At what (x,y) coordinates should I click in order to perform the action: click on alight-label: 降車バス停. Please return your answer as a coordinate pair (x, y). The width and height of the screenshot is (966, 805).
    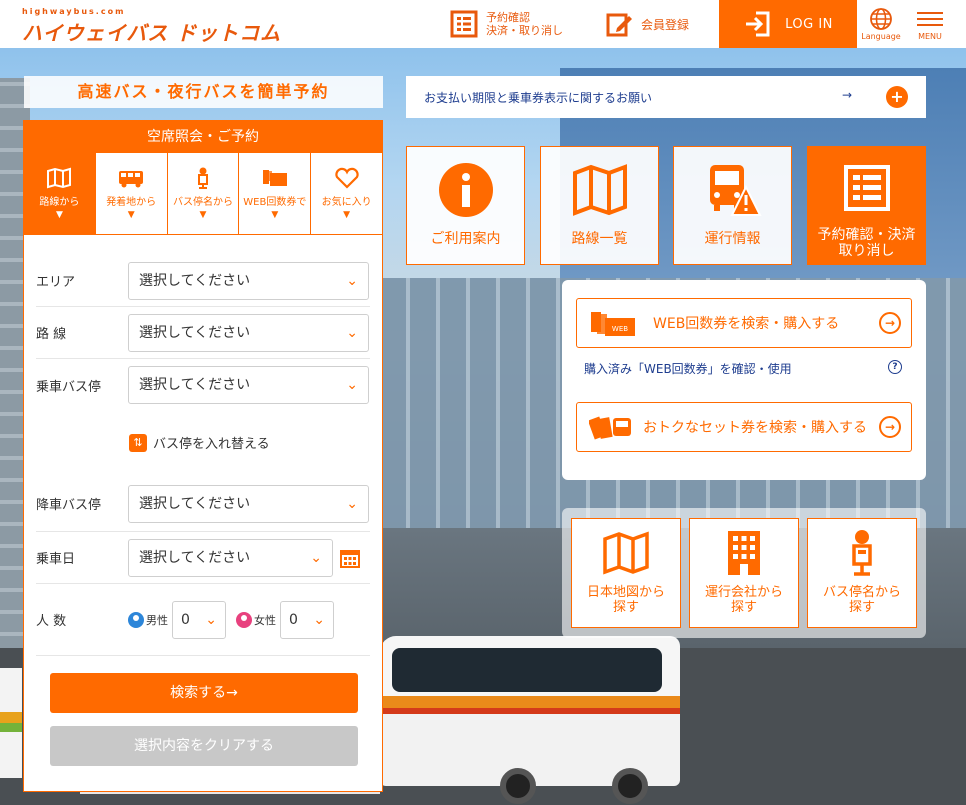
    Looking at the image, I should click on (69, 505).